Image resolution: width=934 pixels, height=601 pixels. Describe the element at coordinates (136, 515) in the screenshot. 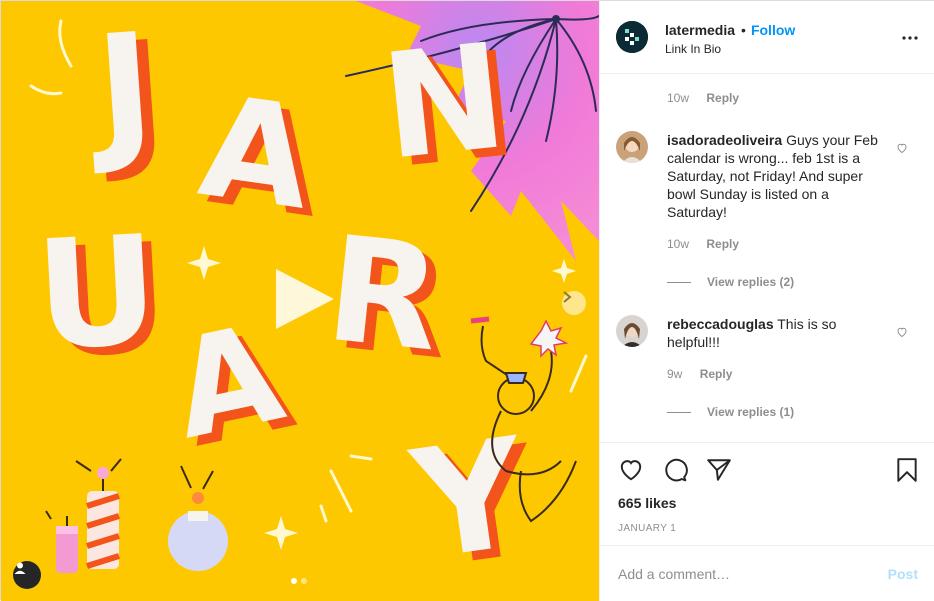

I see `fireworks-candles` at that location.